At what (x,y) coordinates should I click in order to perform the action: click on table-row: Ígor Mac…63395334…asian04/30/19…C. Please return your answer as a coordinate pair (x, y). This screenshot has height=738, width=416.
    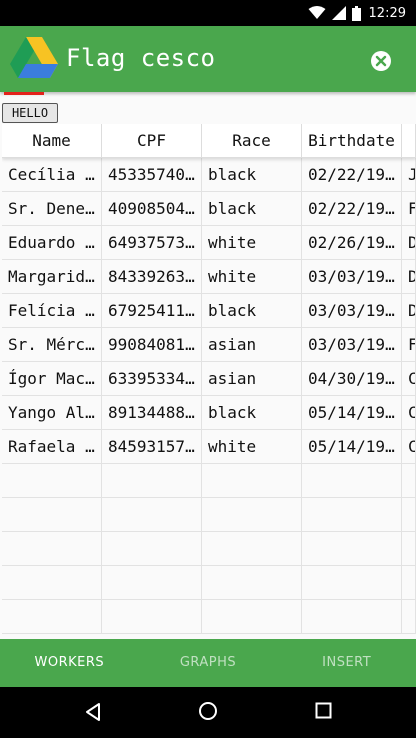
    Looking at the image, I should click on (209, 379).